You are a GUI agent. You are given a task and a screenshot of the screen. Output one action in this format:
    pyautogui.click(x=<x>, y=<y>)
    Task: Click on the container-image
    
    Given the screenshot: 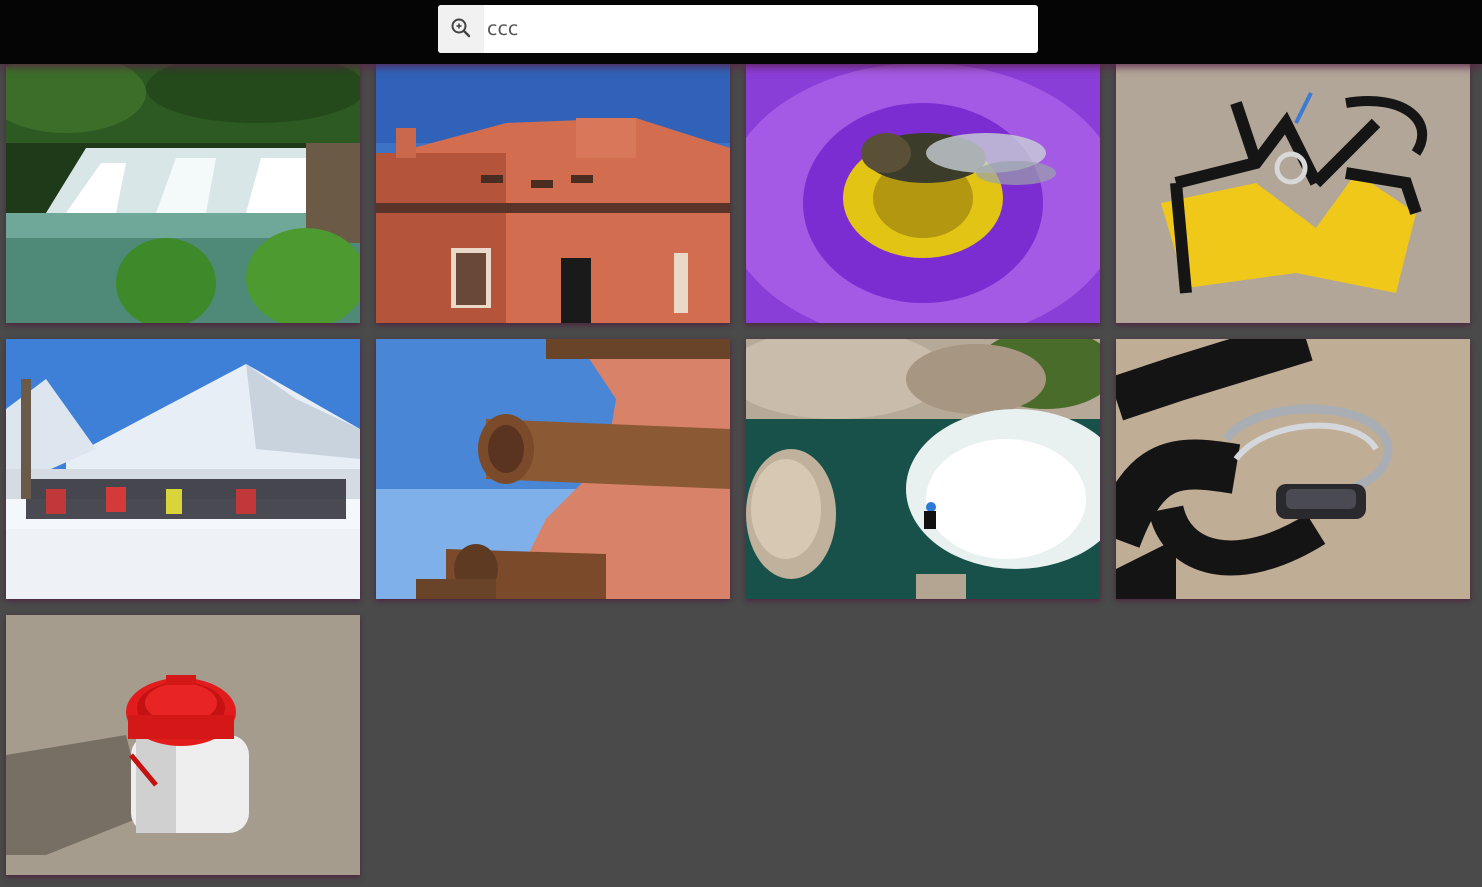 What is the action you would take?
    pyautogui.click(x=183, y=745)
    